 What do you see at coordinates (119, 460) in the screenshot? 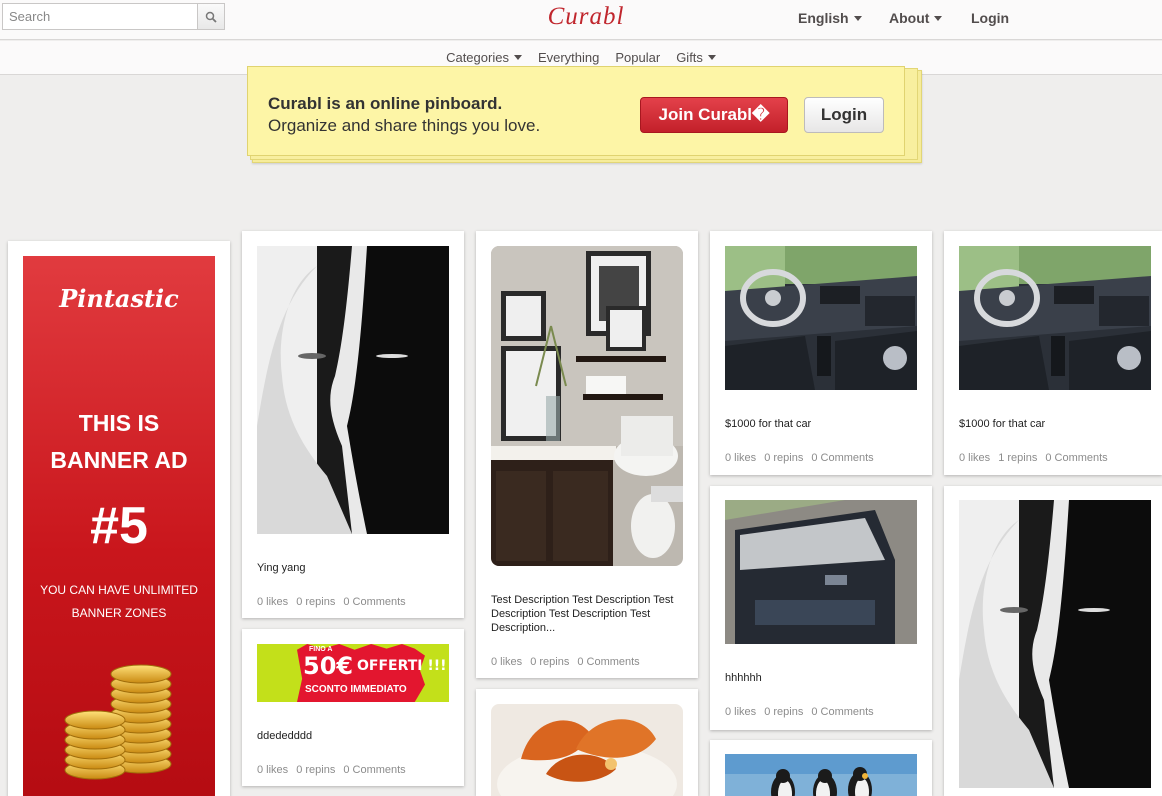
I see `ad-line-2: BANNER AD` at bounding box center [119, 460].